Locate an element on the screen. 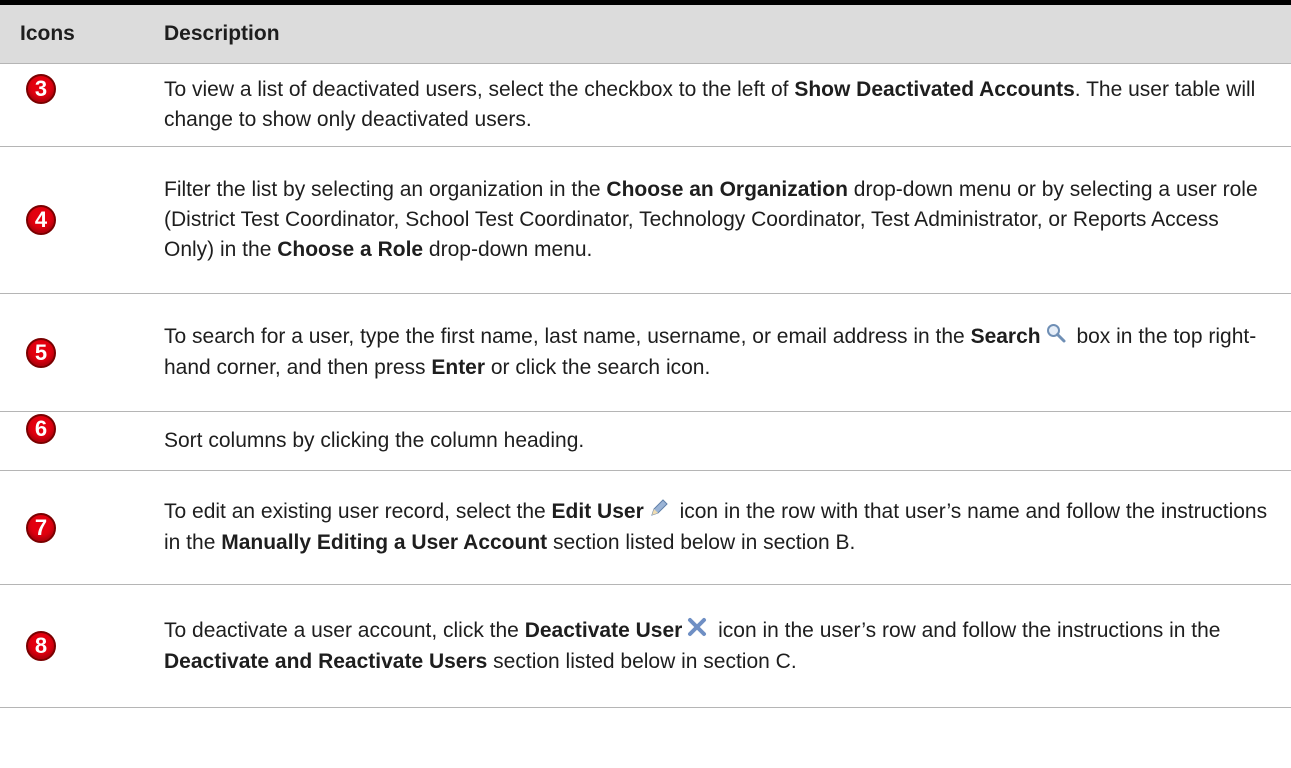 The height and width of the screenshot is (768, 1291). number-7-icon: 7 is located at coordinates (41, 527).